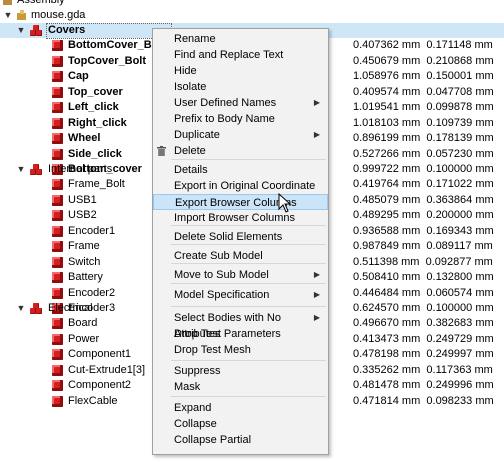  Describe the element at coordinates (460, 184) in the screenshot. I see `offset-value: 0.171022 mm` at that location.